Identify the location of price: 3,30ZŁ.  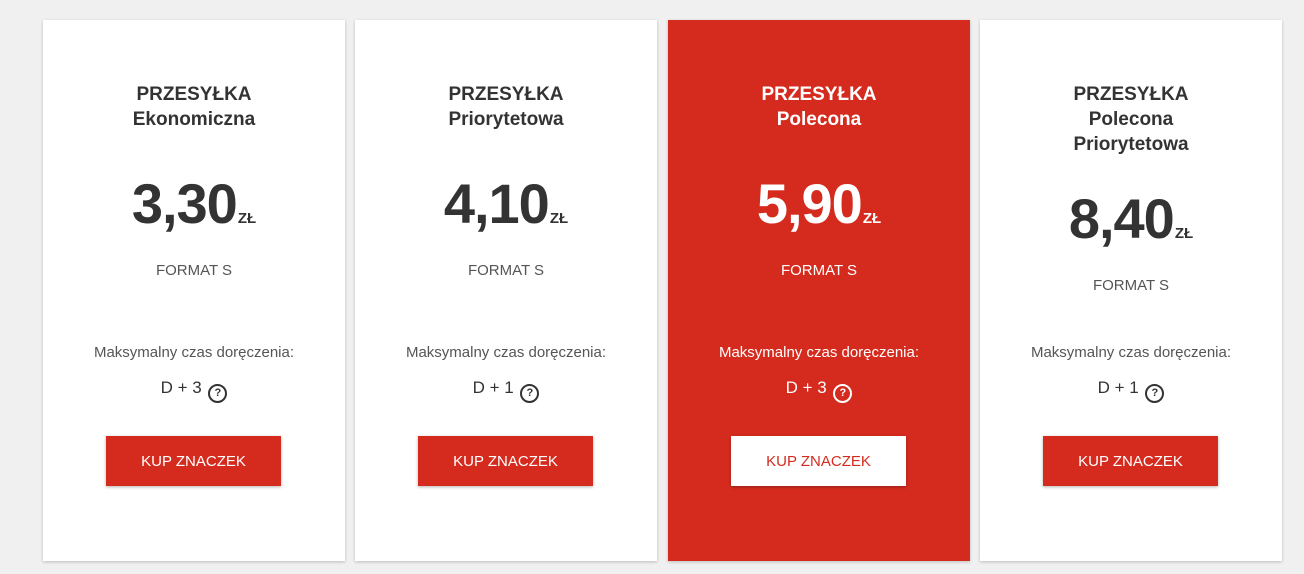
(194, 211).